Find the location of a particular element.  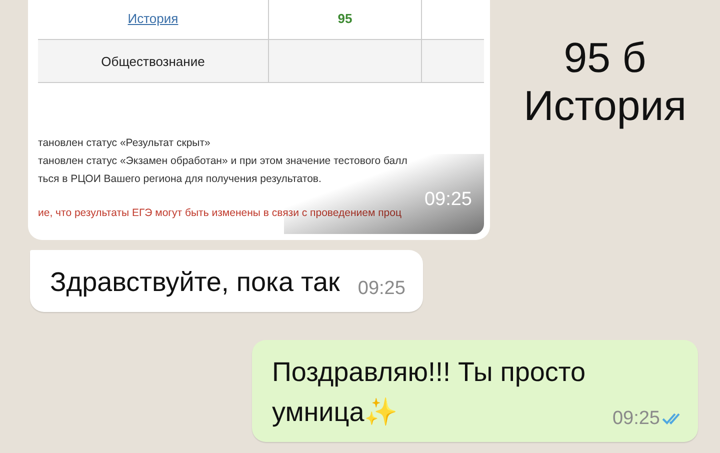

subject-link: История is located at coordinates (153, 18).